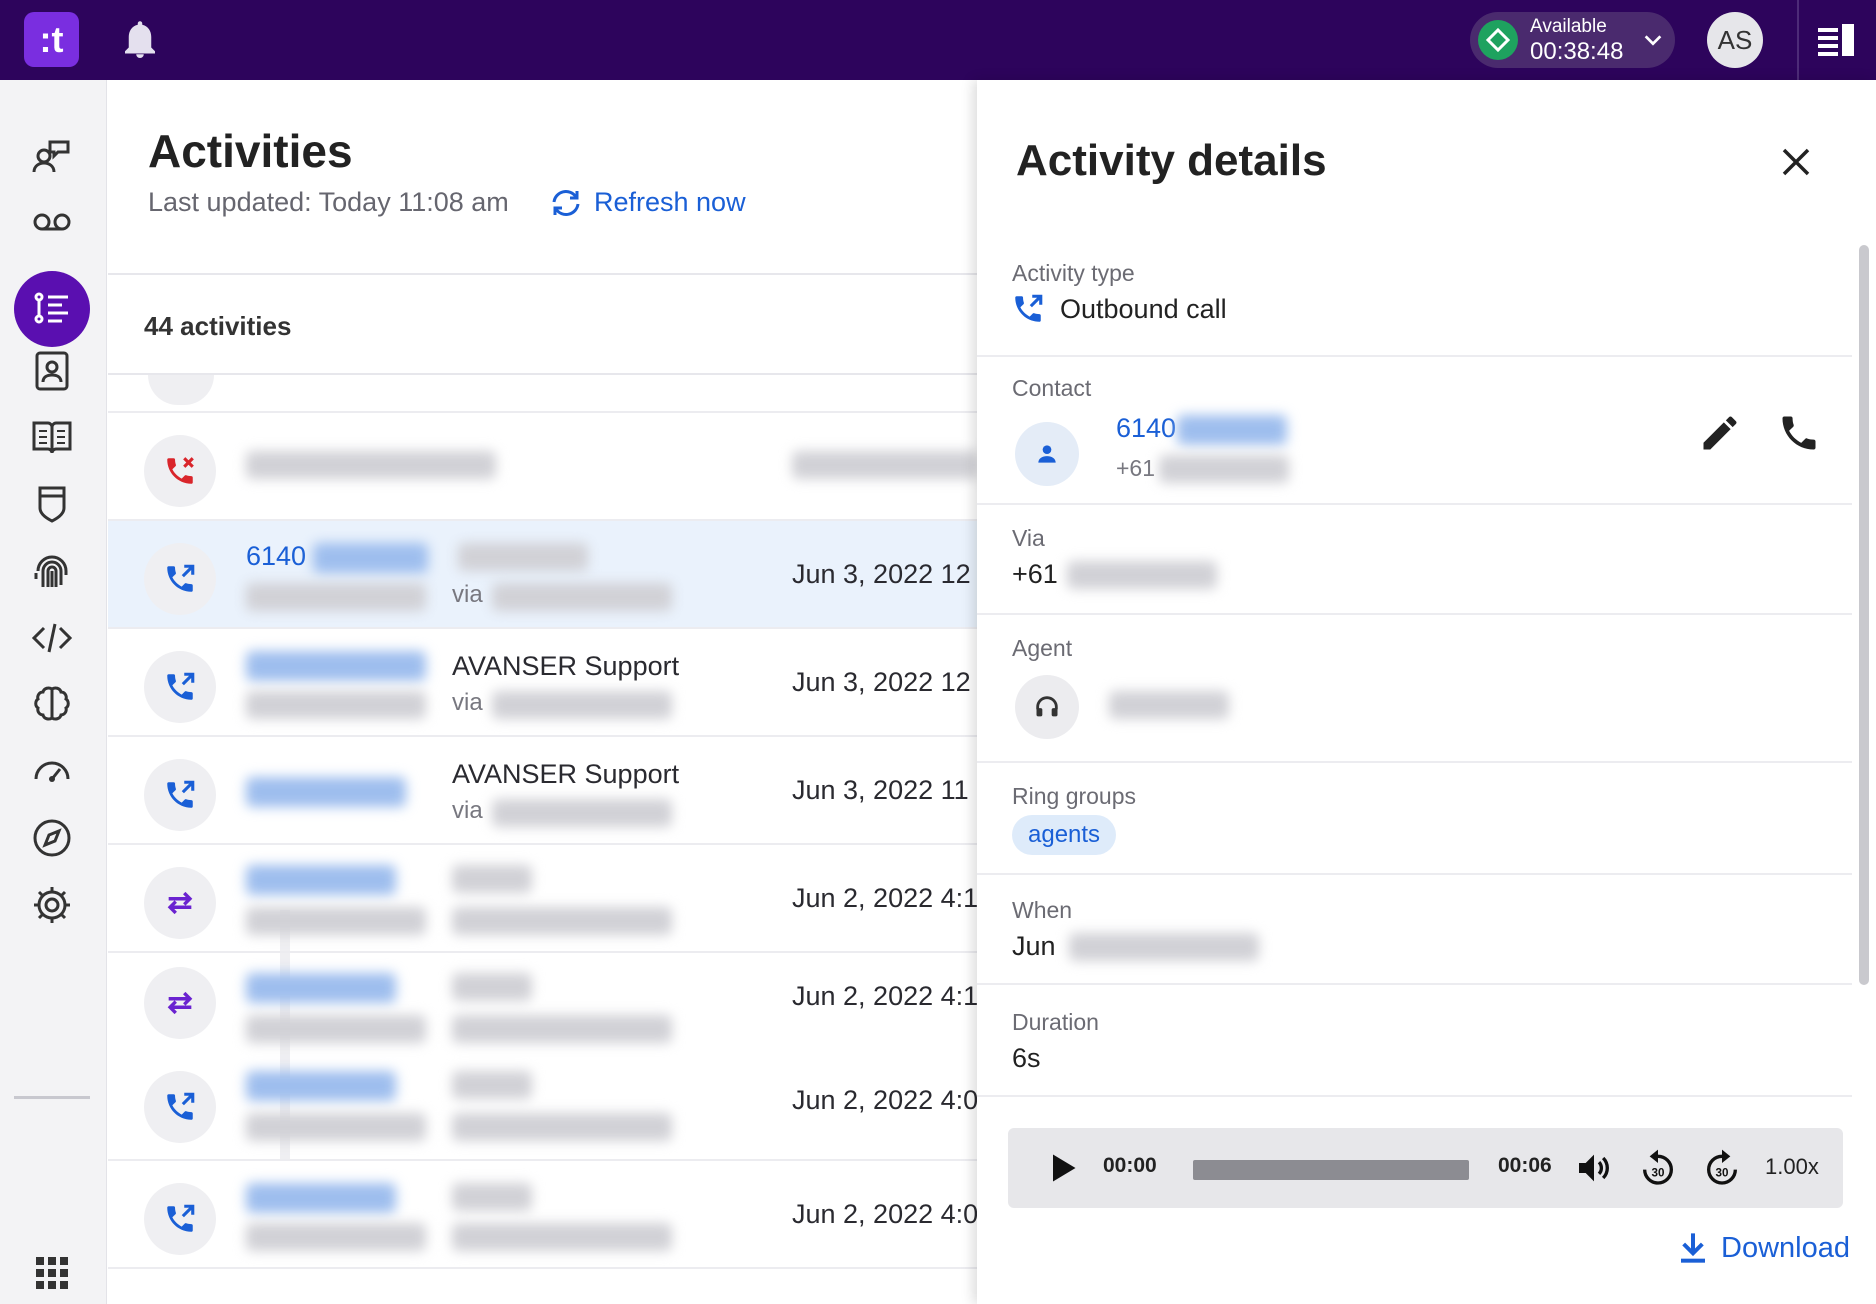 This screenshot has width=1876, height=1304. Describe the element at coordinates (543, 394) in the screenshot. I see `list-item-partial` at that location.